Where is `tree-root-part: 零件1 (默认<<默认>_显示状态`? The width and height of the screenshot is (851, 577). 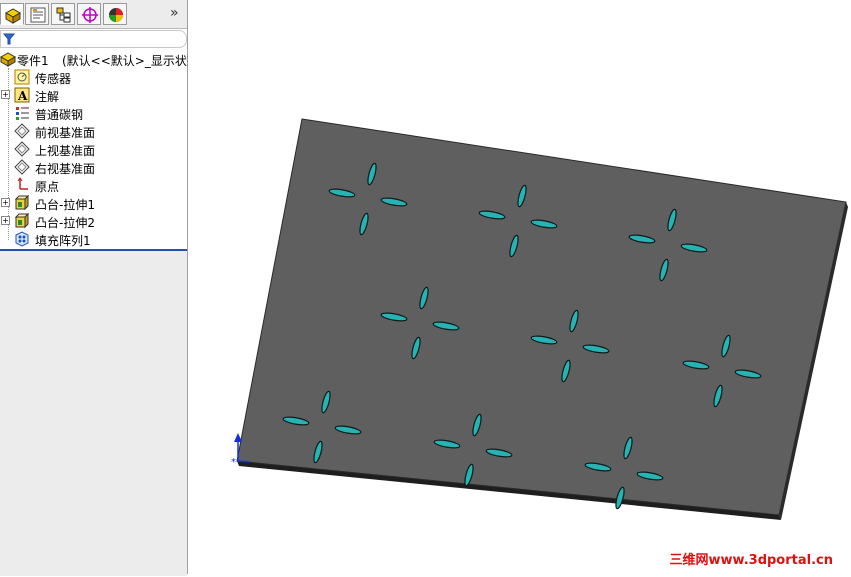
tree-root-part: 零件1 (默认<<默认>_显示状态 is located at coordinates (99, 59).